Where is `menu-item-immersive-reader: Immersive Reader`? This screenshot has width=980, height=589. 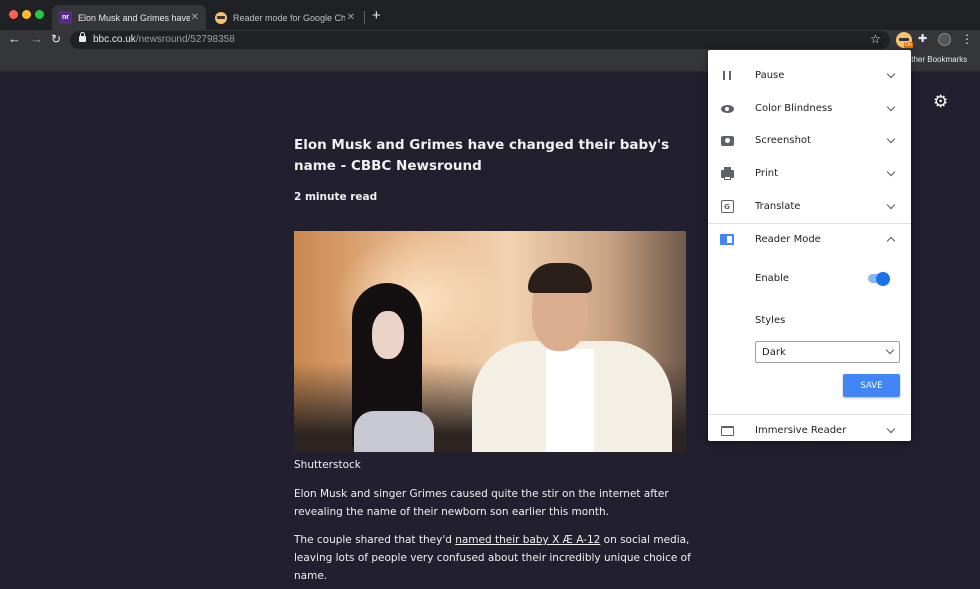 menu-item-immersive-reader: Immersive Reader is located at coordinates (809, 427).